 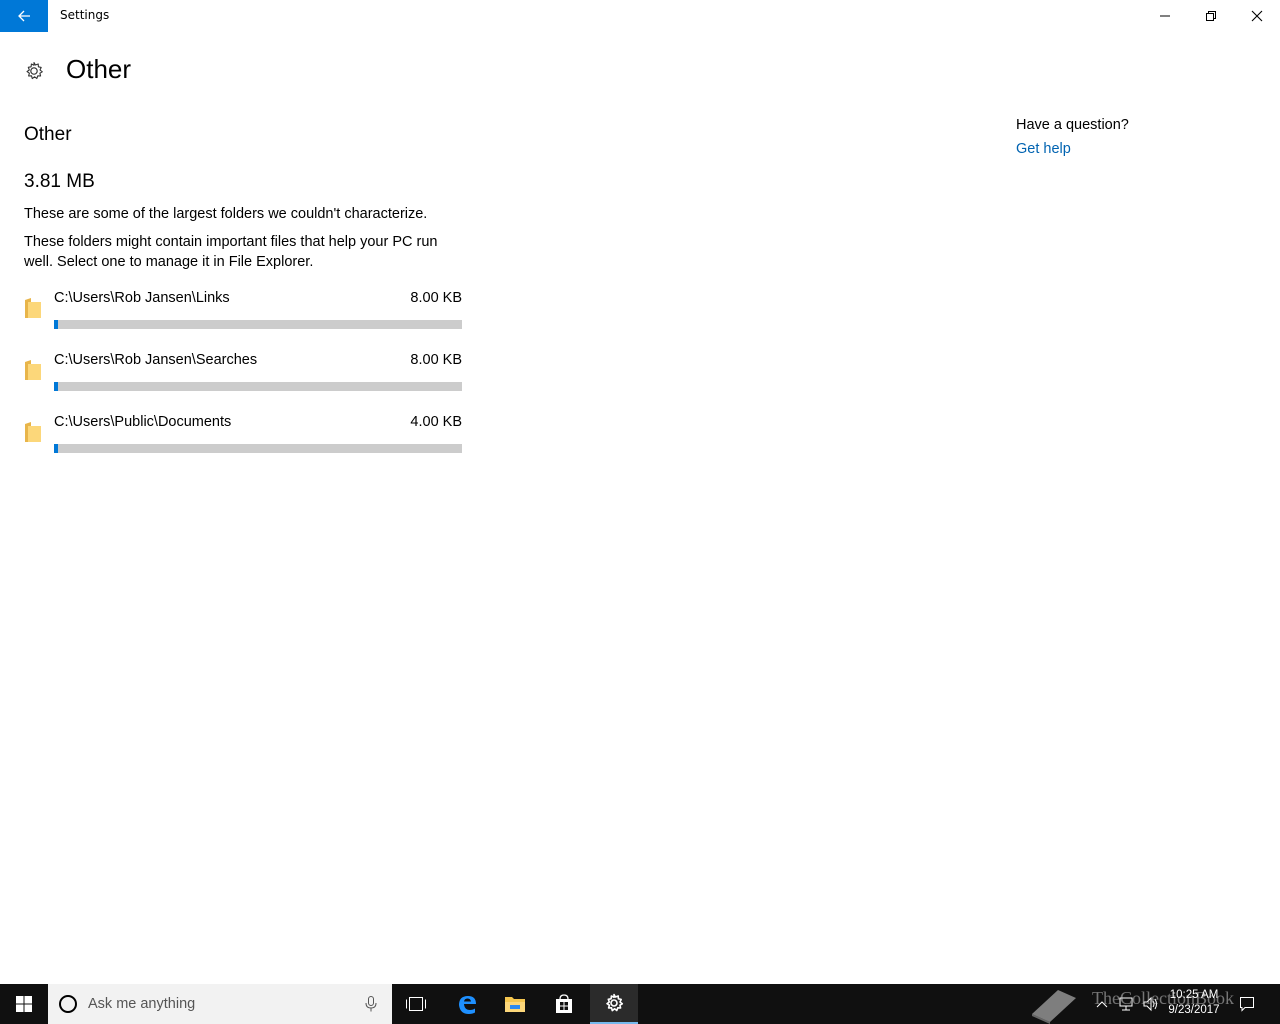 What do you see at coordinates (1072, 137) in the screenshot?
I see `help-panel: Have a question? Get help` at bounding box center [1072, 137].